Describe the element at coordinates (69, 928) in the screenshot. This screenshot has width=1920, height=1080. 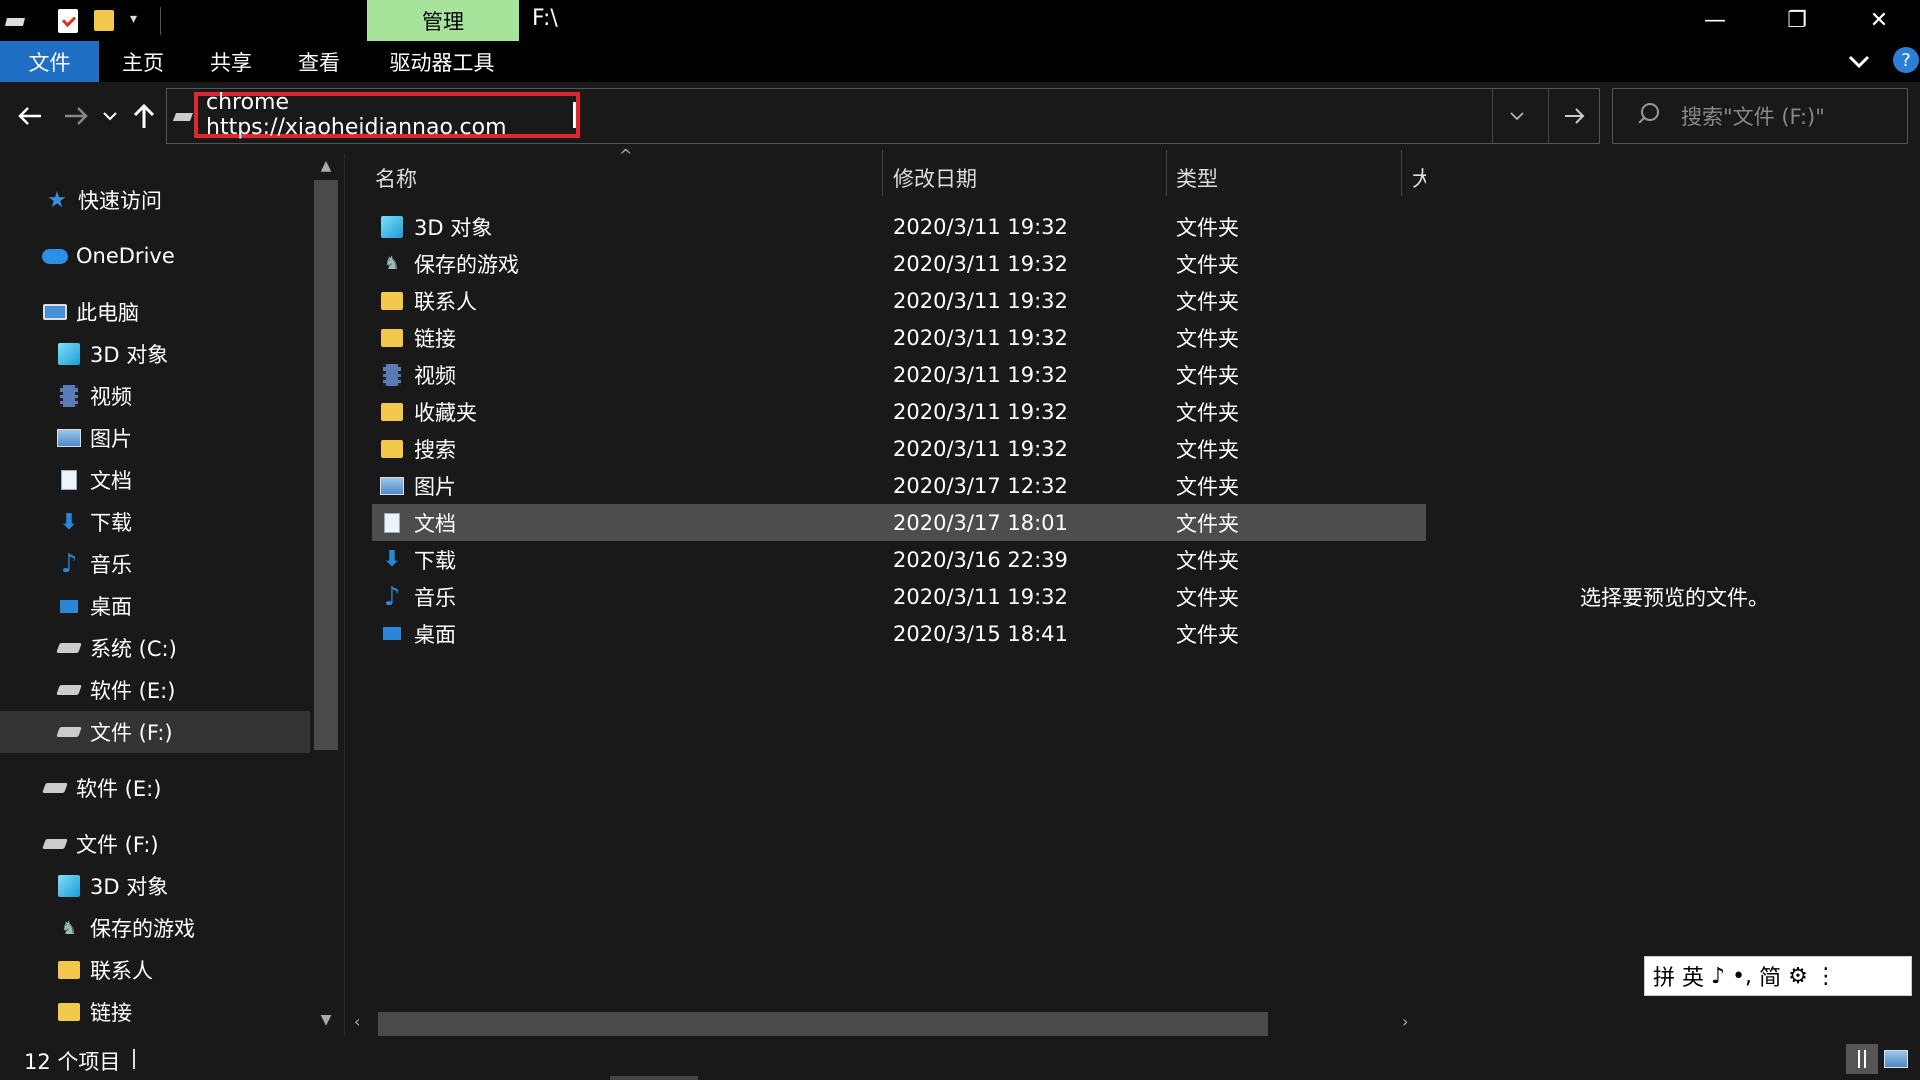
I see `saved-games-icon: ♞` at that location.